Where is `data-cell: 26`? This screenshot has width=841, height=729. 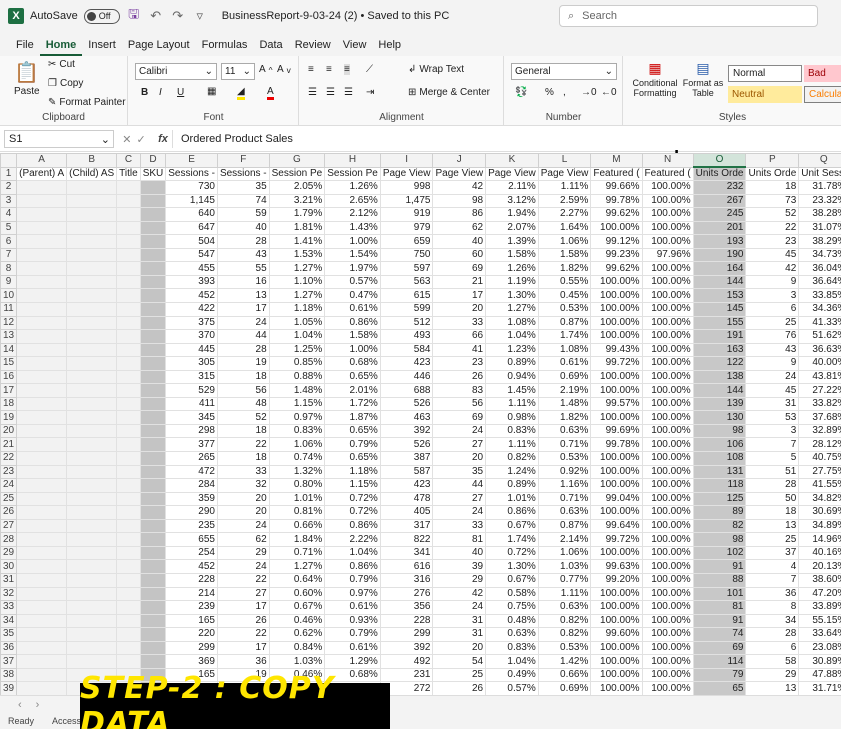 data-cell: 26 is located at coordinates (459, 688).